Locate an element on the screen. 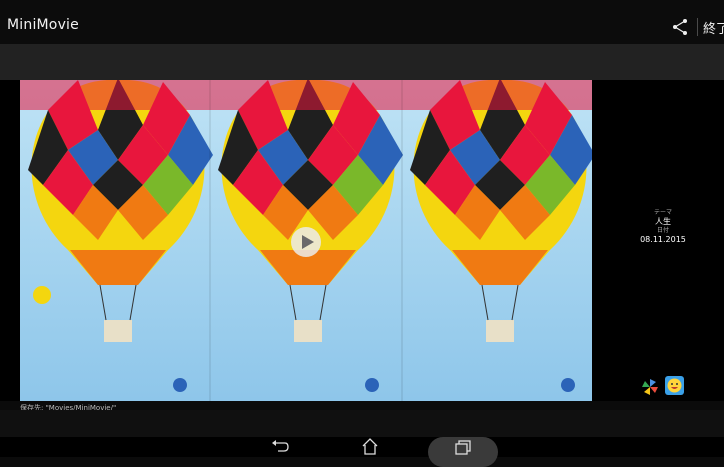 Image resolution: width=724 pixels, height=467 pixels. pinwheel-icon is located at coordinates (650, 387).